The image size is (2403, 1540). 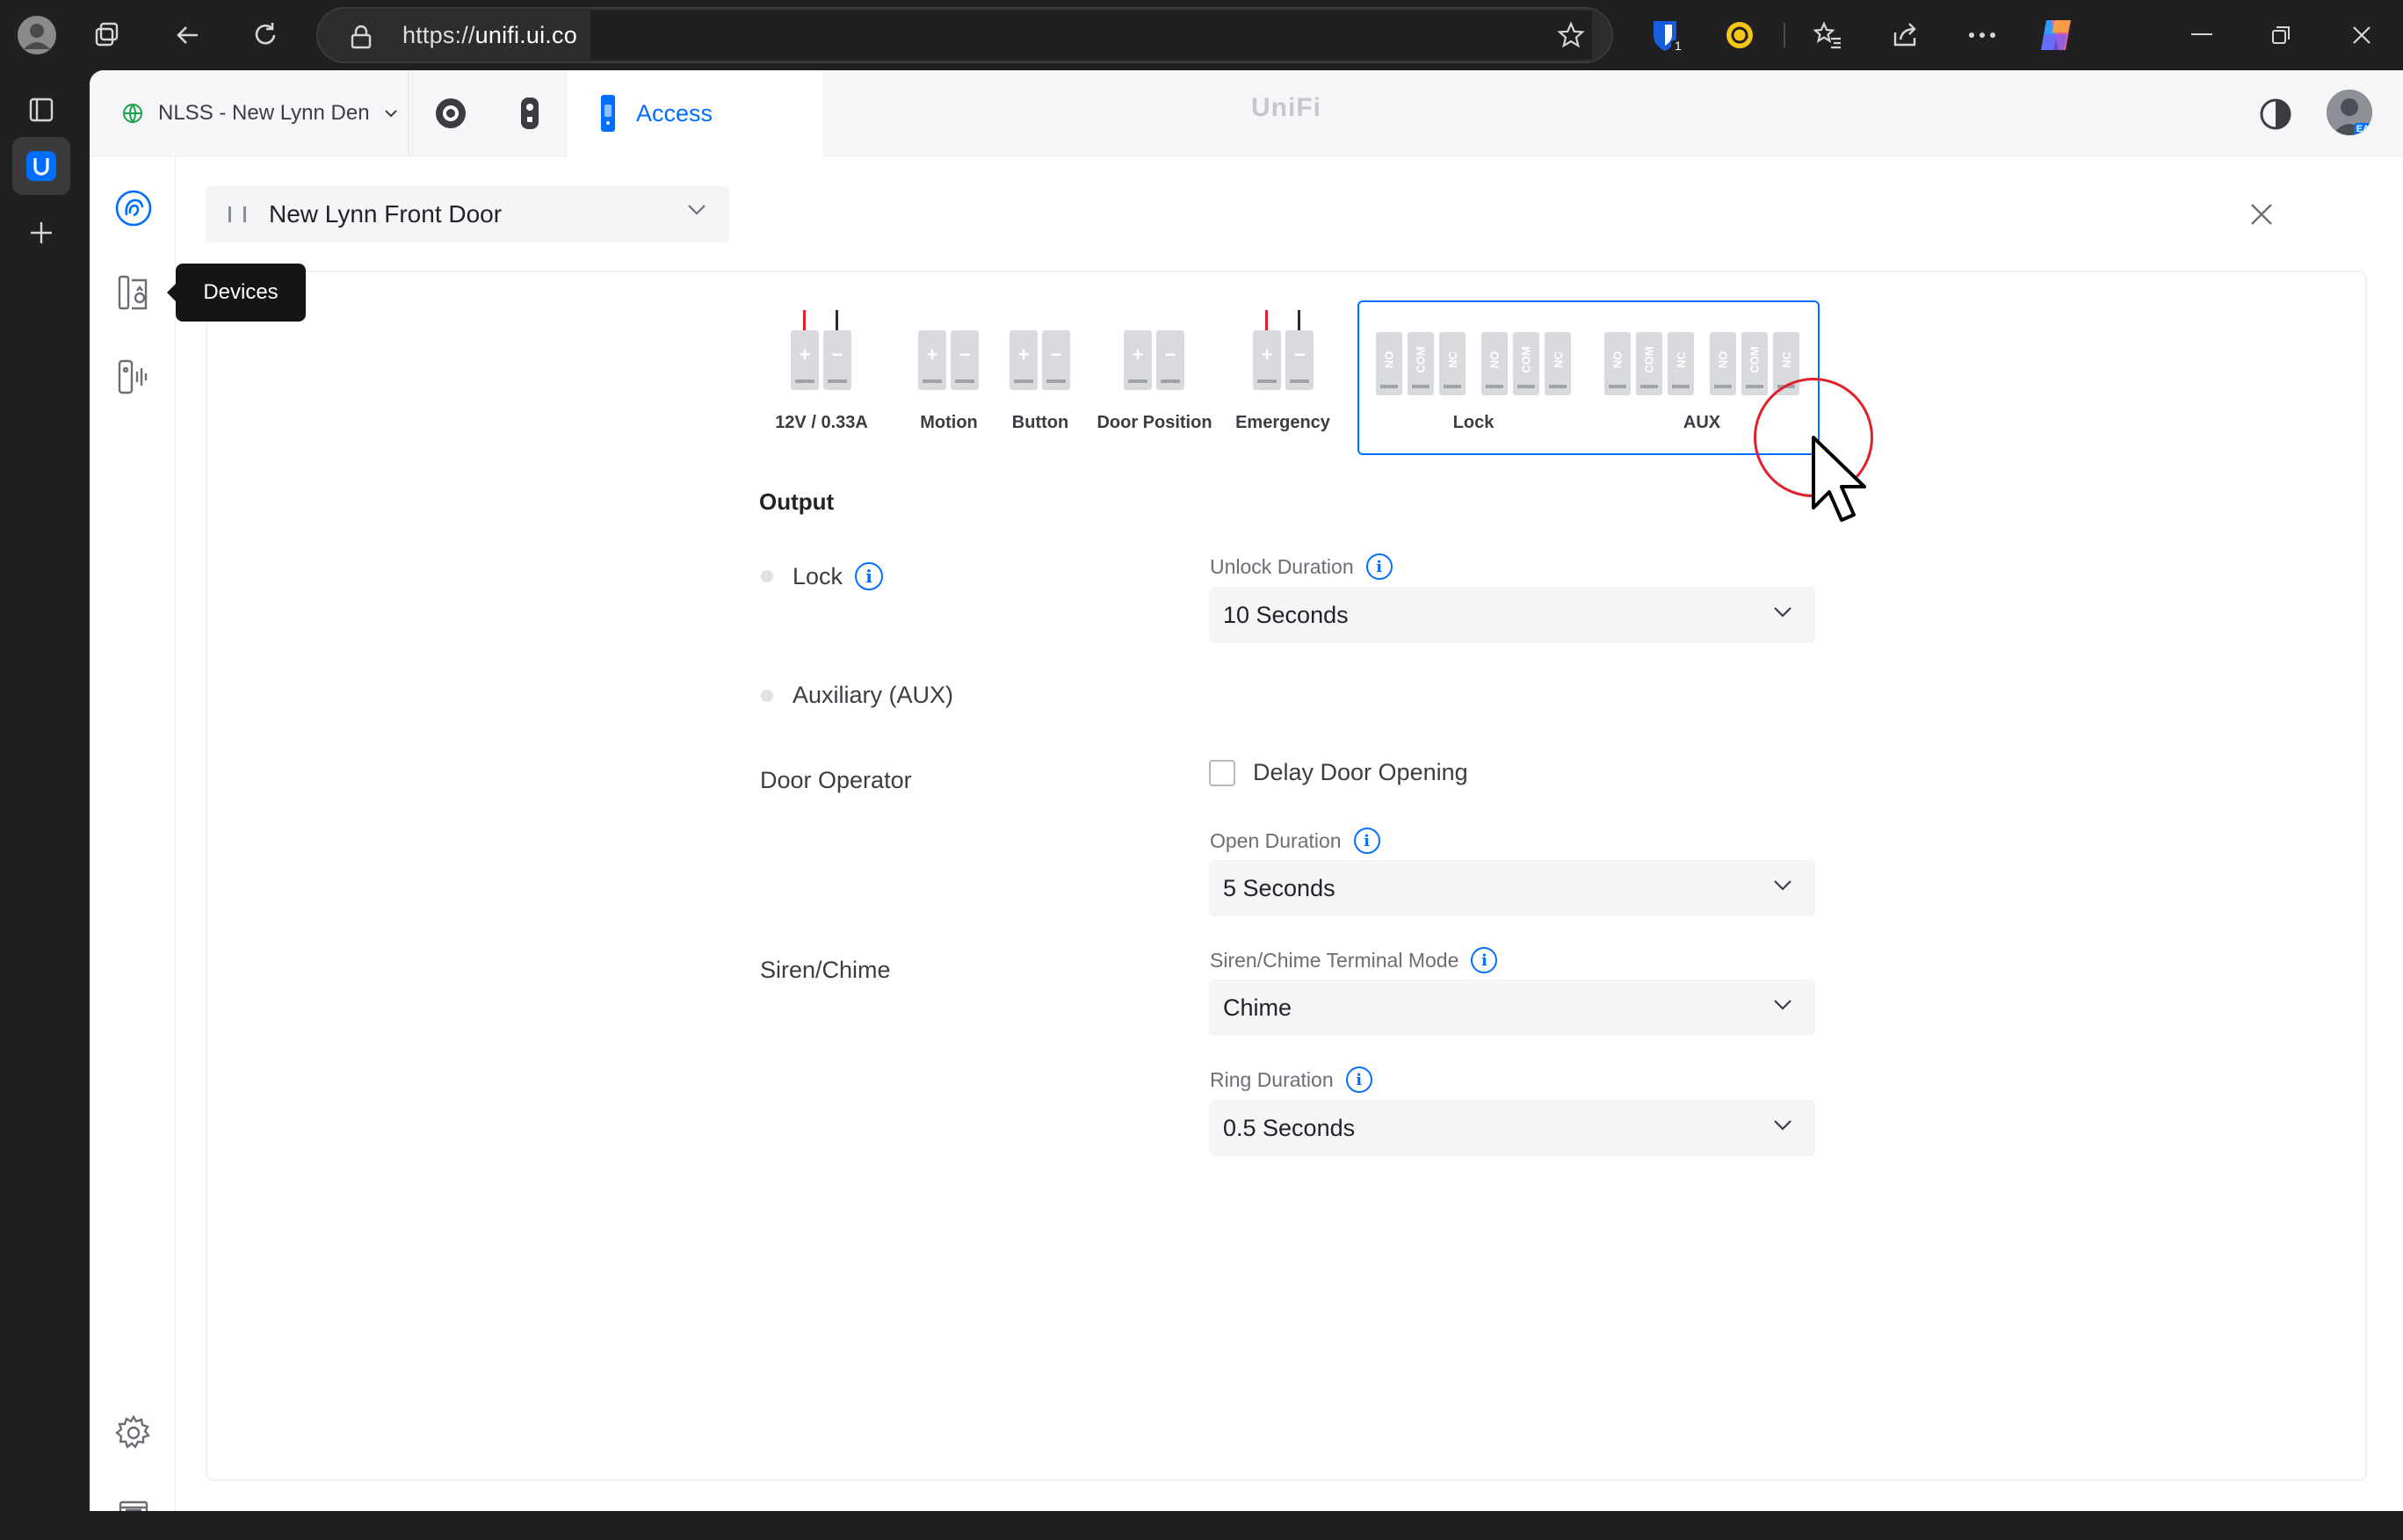 I want to click on browser-side-rail, so click(x=45, y=805).